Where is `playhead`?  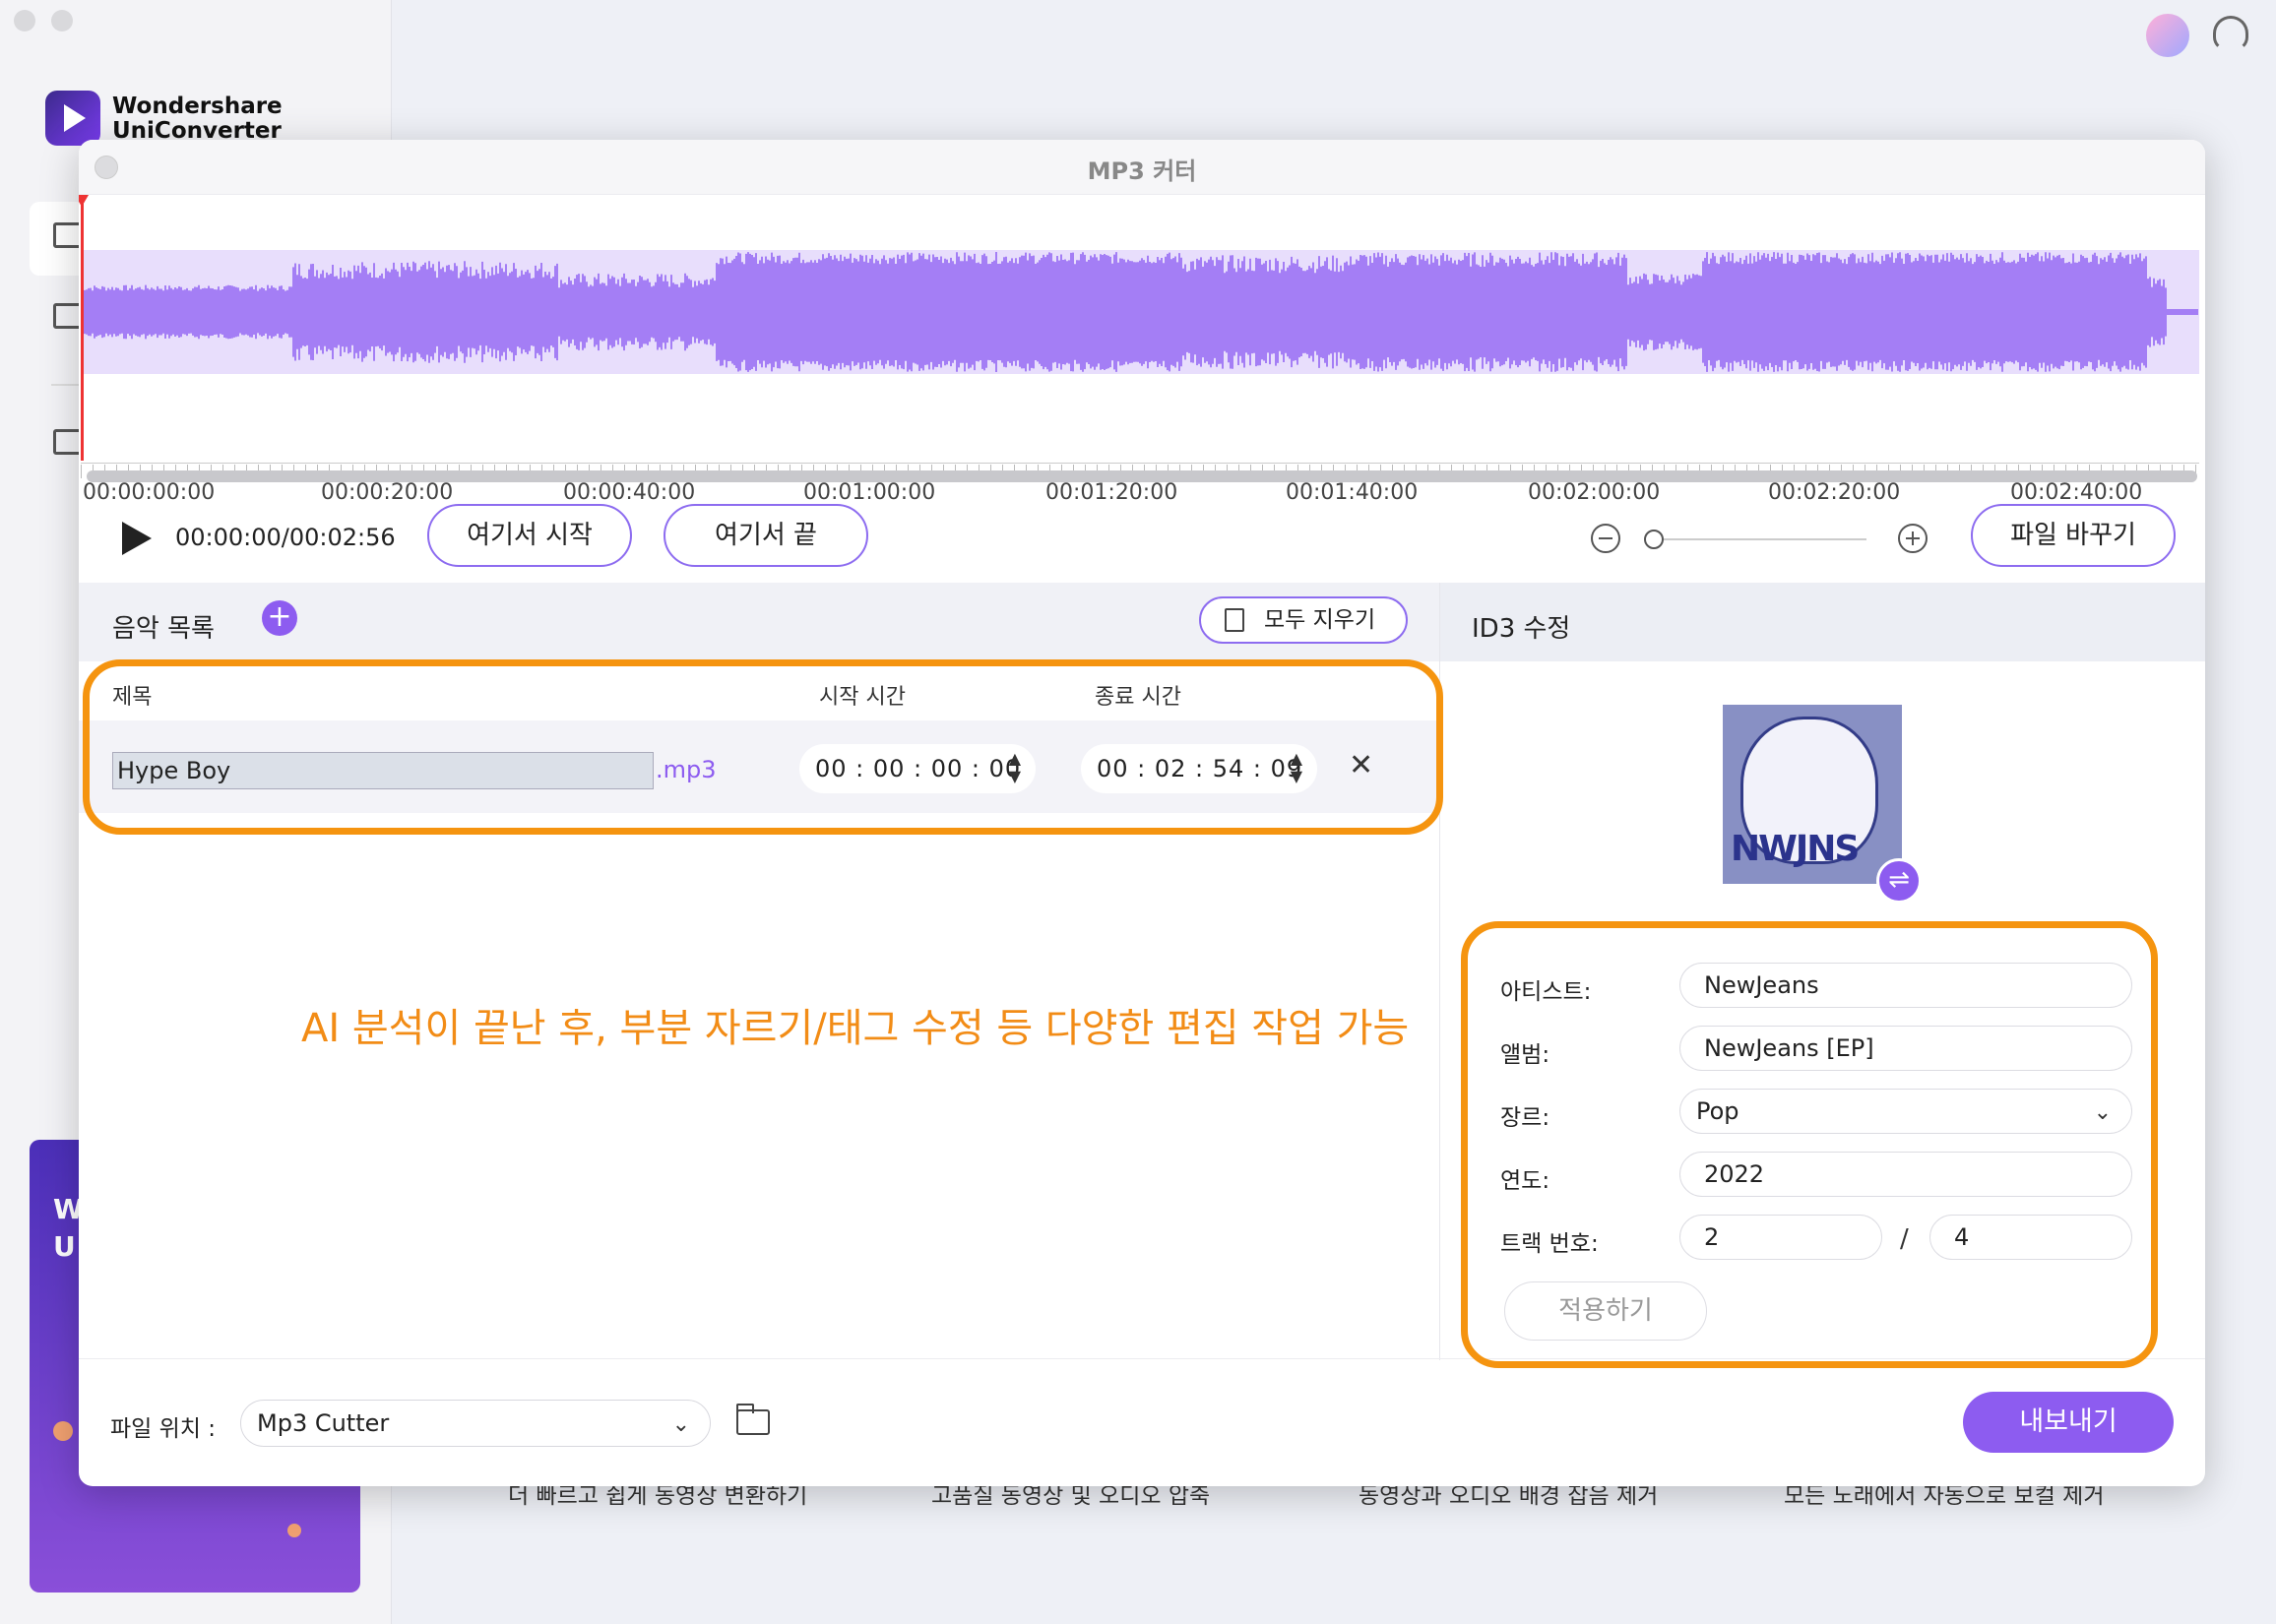
playhead is located at coordinates (84, 328).